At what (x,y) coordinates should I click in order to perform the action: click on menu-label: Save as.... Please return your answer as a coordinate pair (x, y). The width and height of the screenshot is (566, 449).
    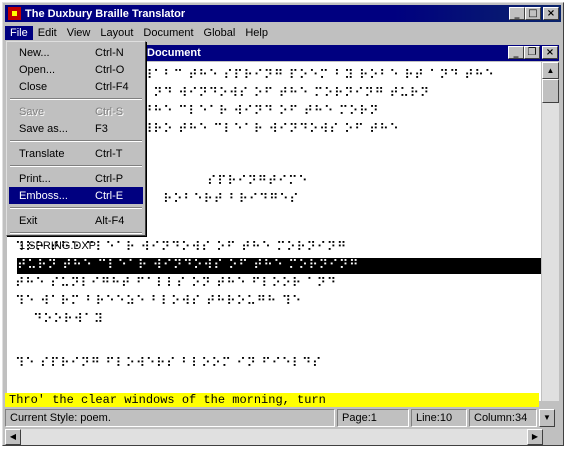
    Looking at the image, I should click on (43, 128).